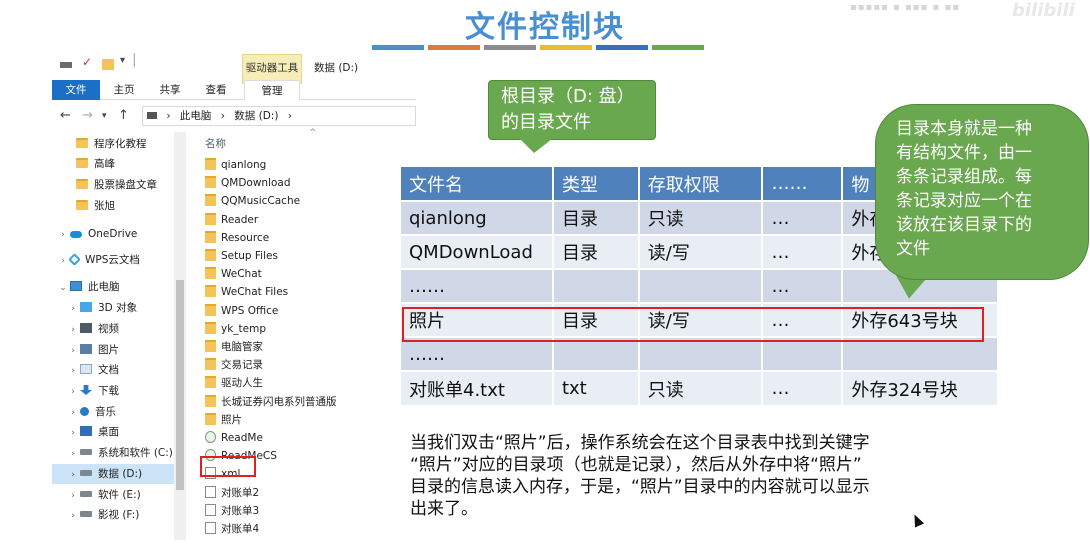 The width and height of the screenshot is (1090, 552). Describe the element at coordinates (241, 274) in the screenshot. I see `file-name: WeChat` at that location.